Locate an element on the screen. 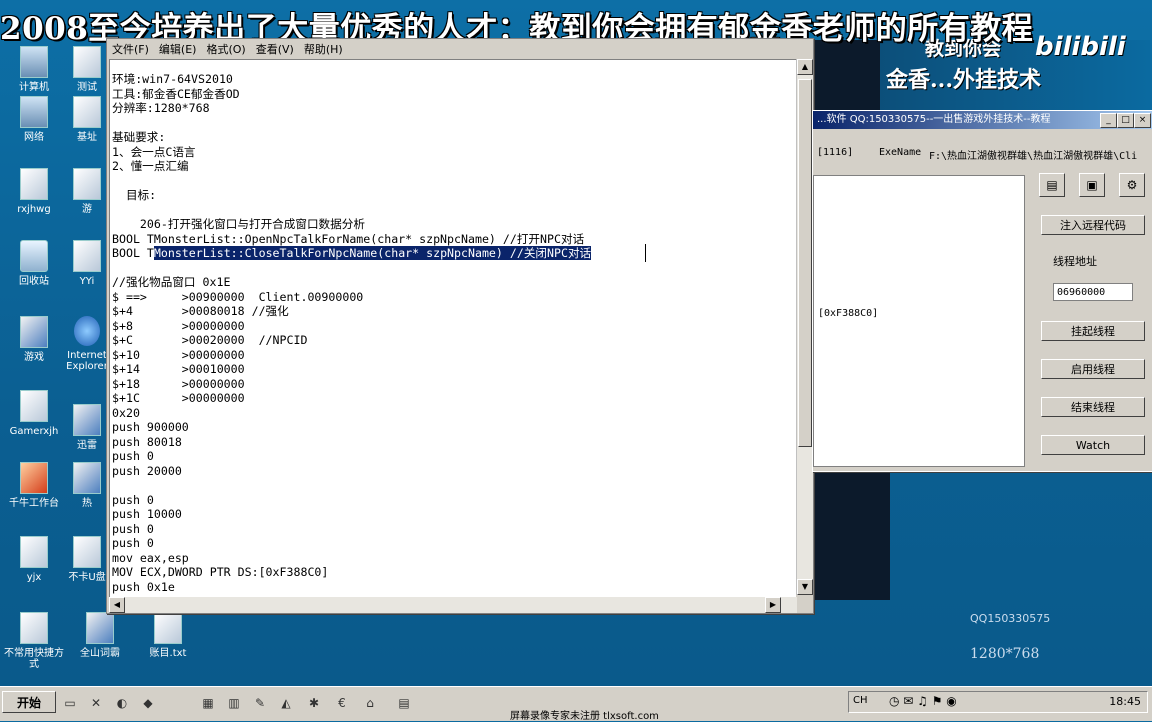 This screenshot has width=1152, height=722. desktop-icon-label: Gamerxjh is located at coordinates (34, 431).